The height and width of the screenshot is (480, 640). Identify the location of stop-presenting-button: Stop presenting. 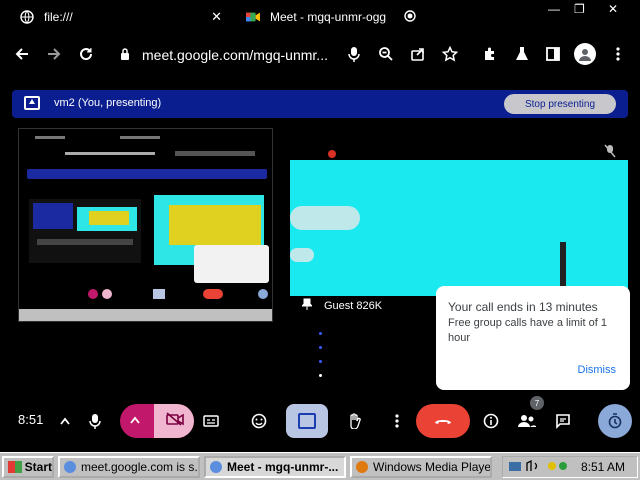
(560, 104).